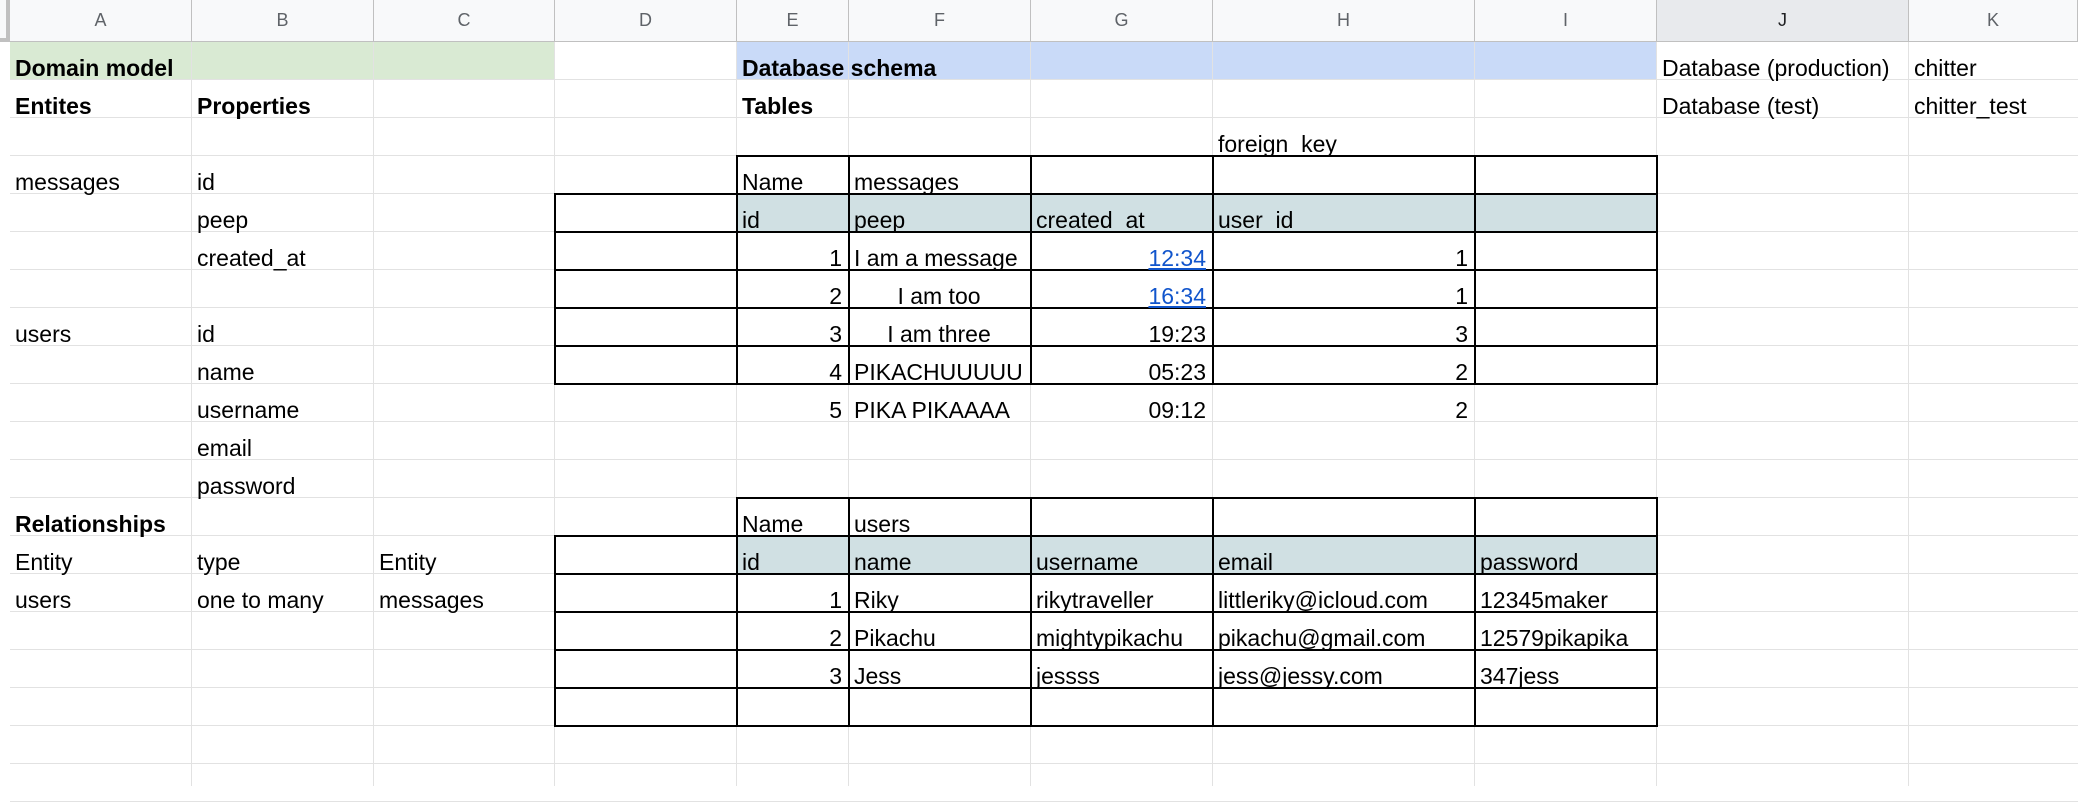  Describe the element at coordinates (793, 21) in the screenshot. I see `column-header-e: E` at that location.